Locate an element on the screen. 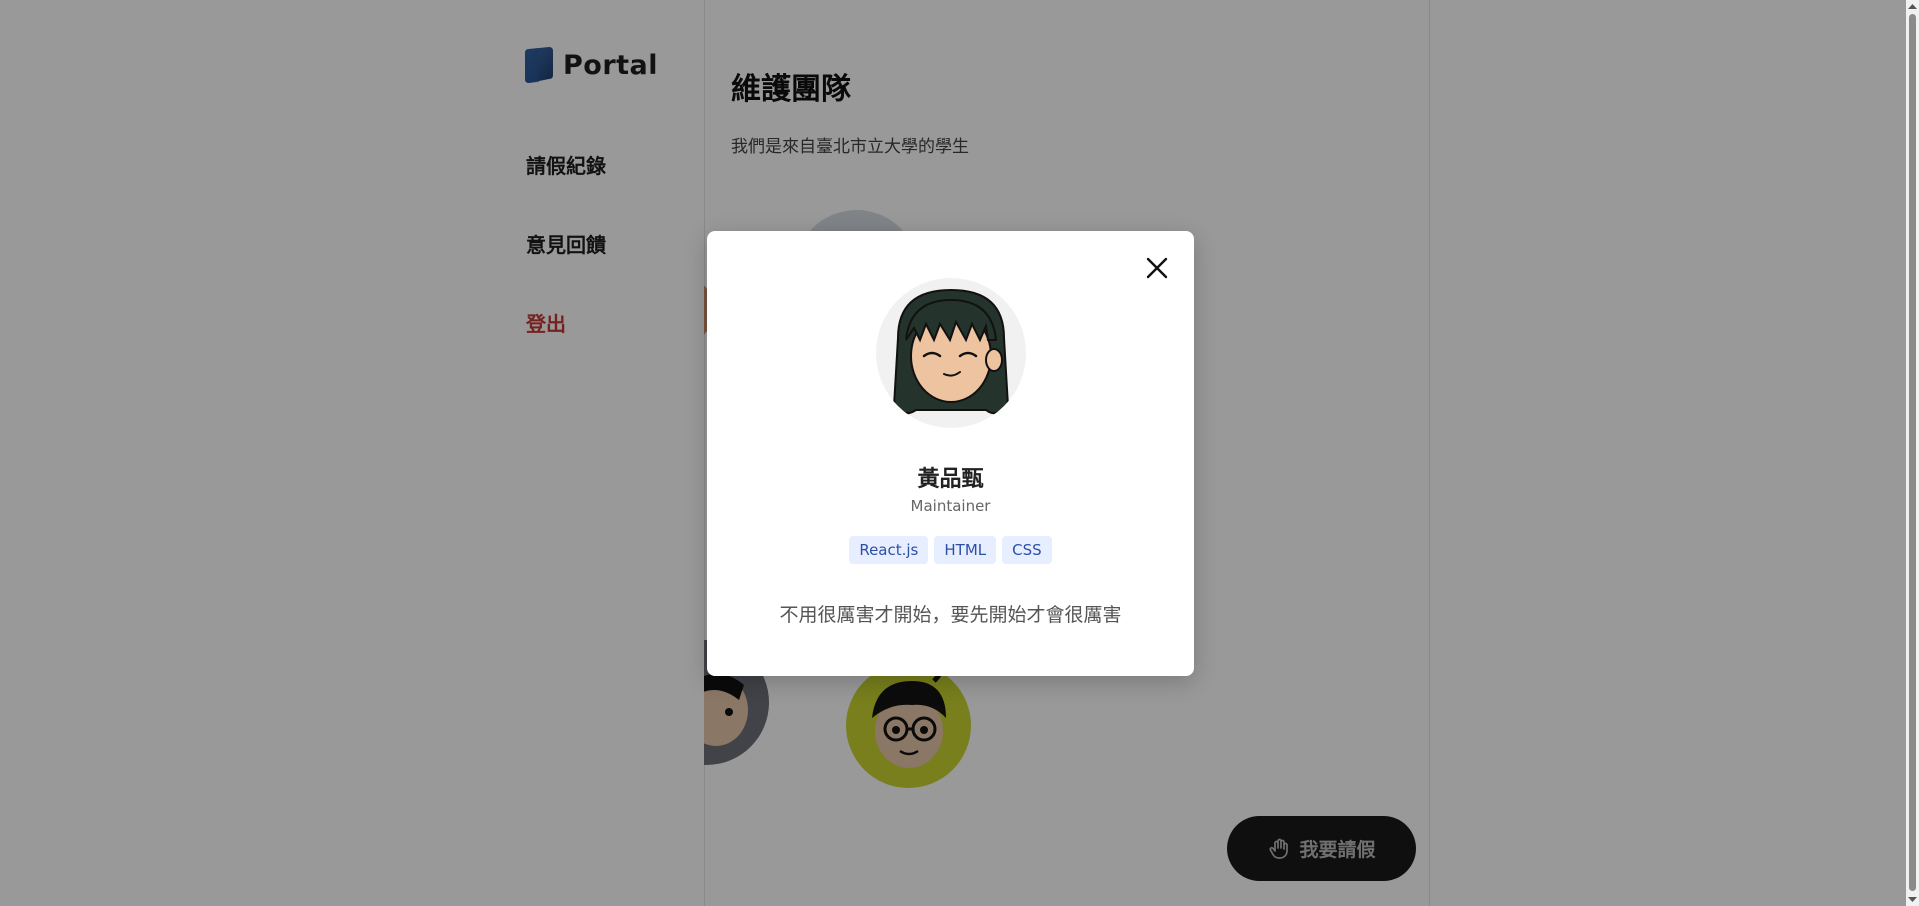  page-scrollbar is located at coordinates (1912, 453).